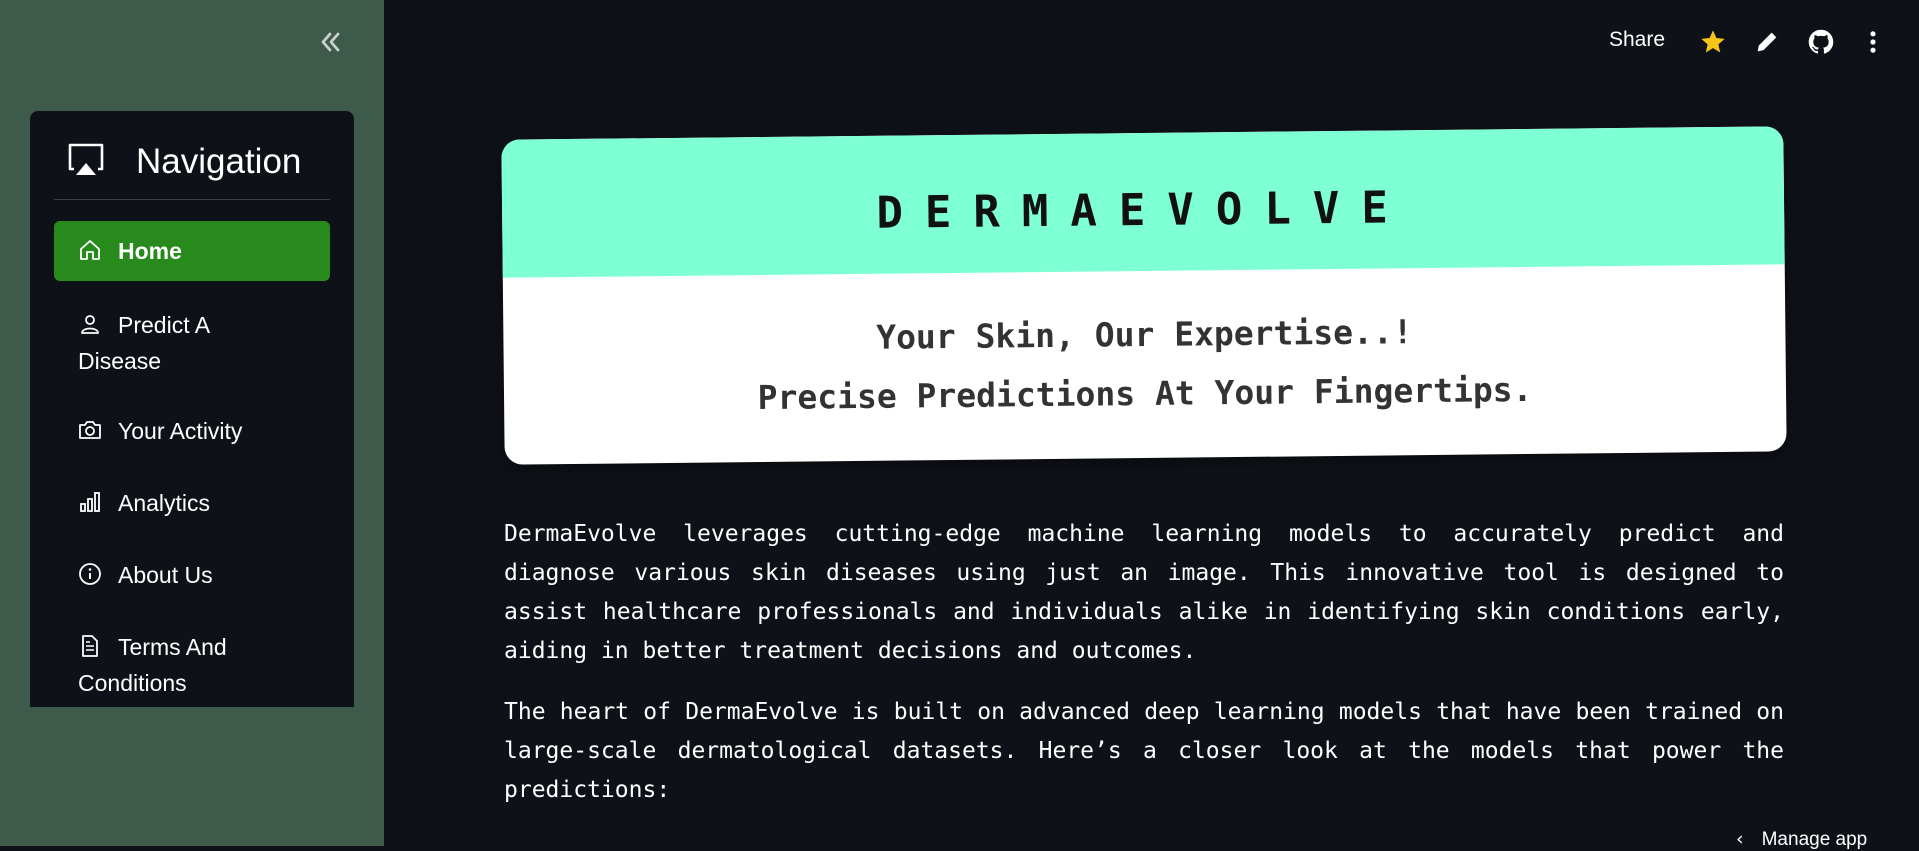 Image resolution: width=1919 pixels, height=851 pixels. I want to click on manage-app-button: ‹ Manage app, so click(1801, 839).